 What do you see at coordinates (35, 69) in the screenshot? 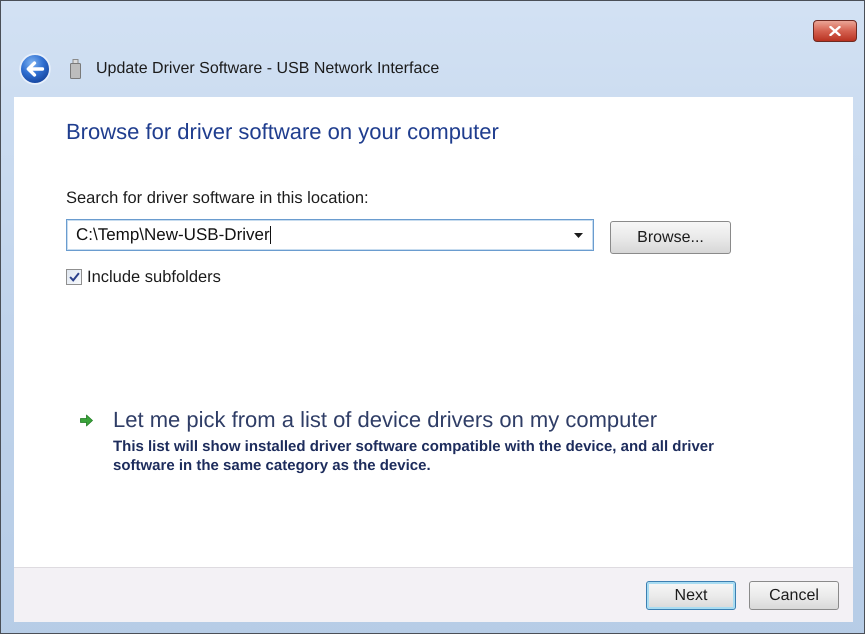
I see `back-button` at bounding box center [35, 69].